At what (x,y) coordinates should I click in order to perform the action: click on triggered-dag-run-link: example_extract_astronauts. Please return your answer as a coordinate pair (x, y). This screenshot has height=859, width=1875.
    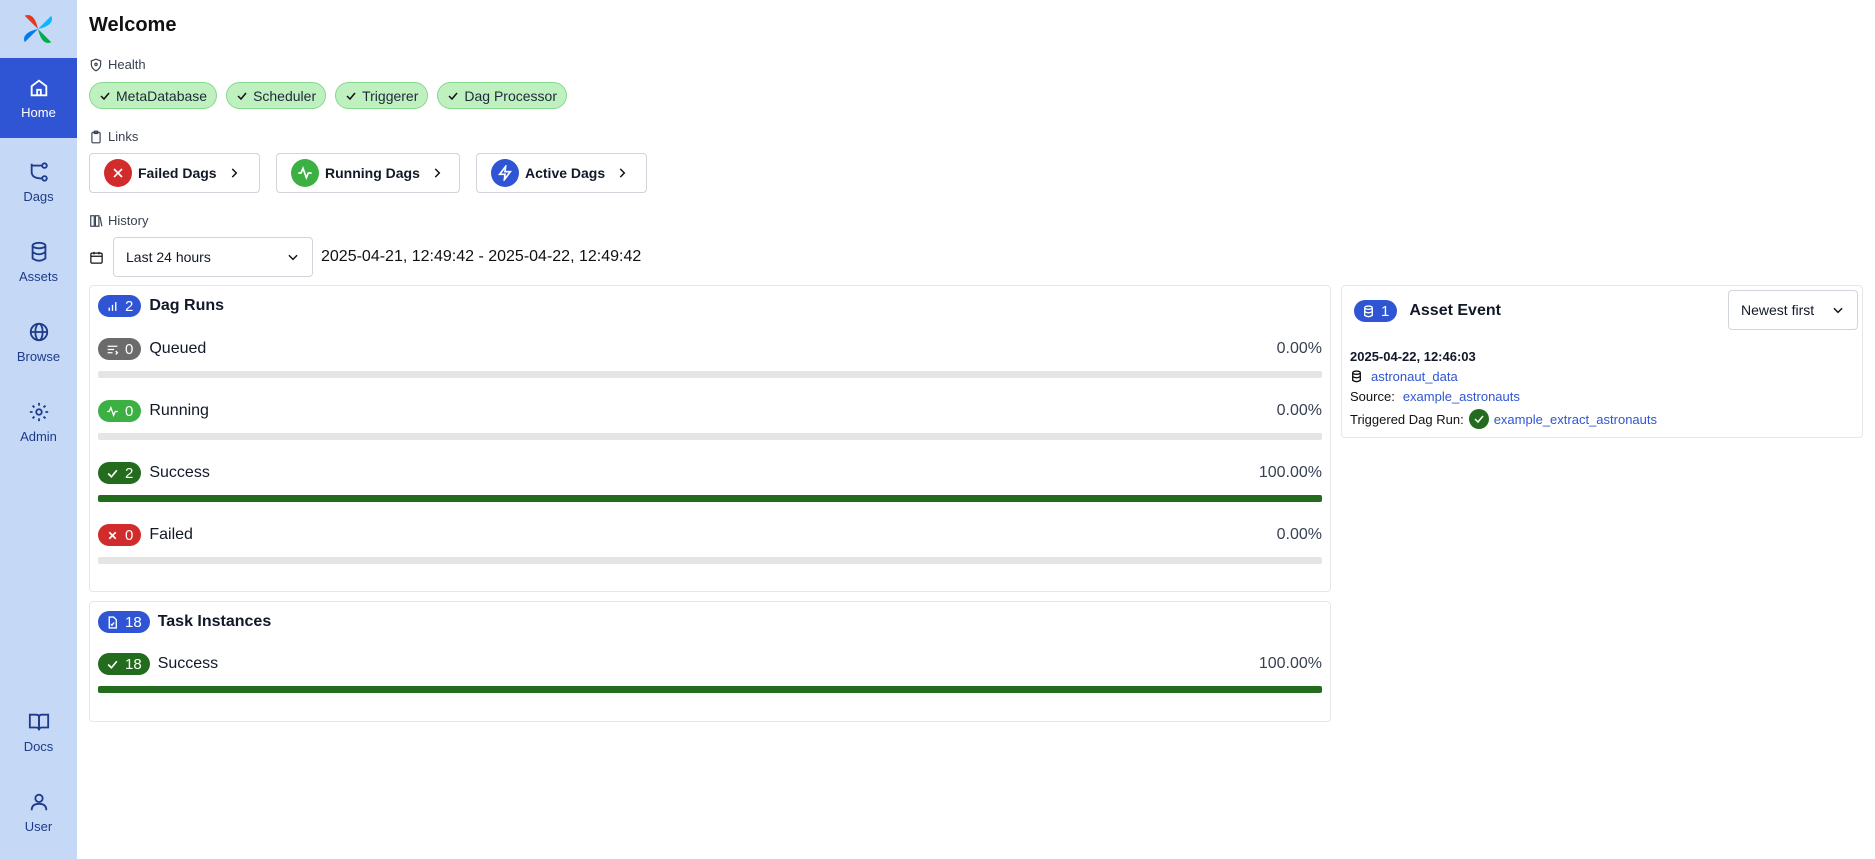
    Looking at the image, I should click on (1575, 419).